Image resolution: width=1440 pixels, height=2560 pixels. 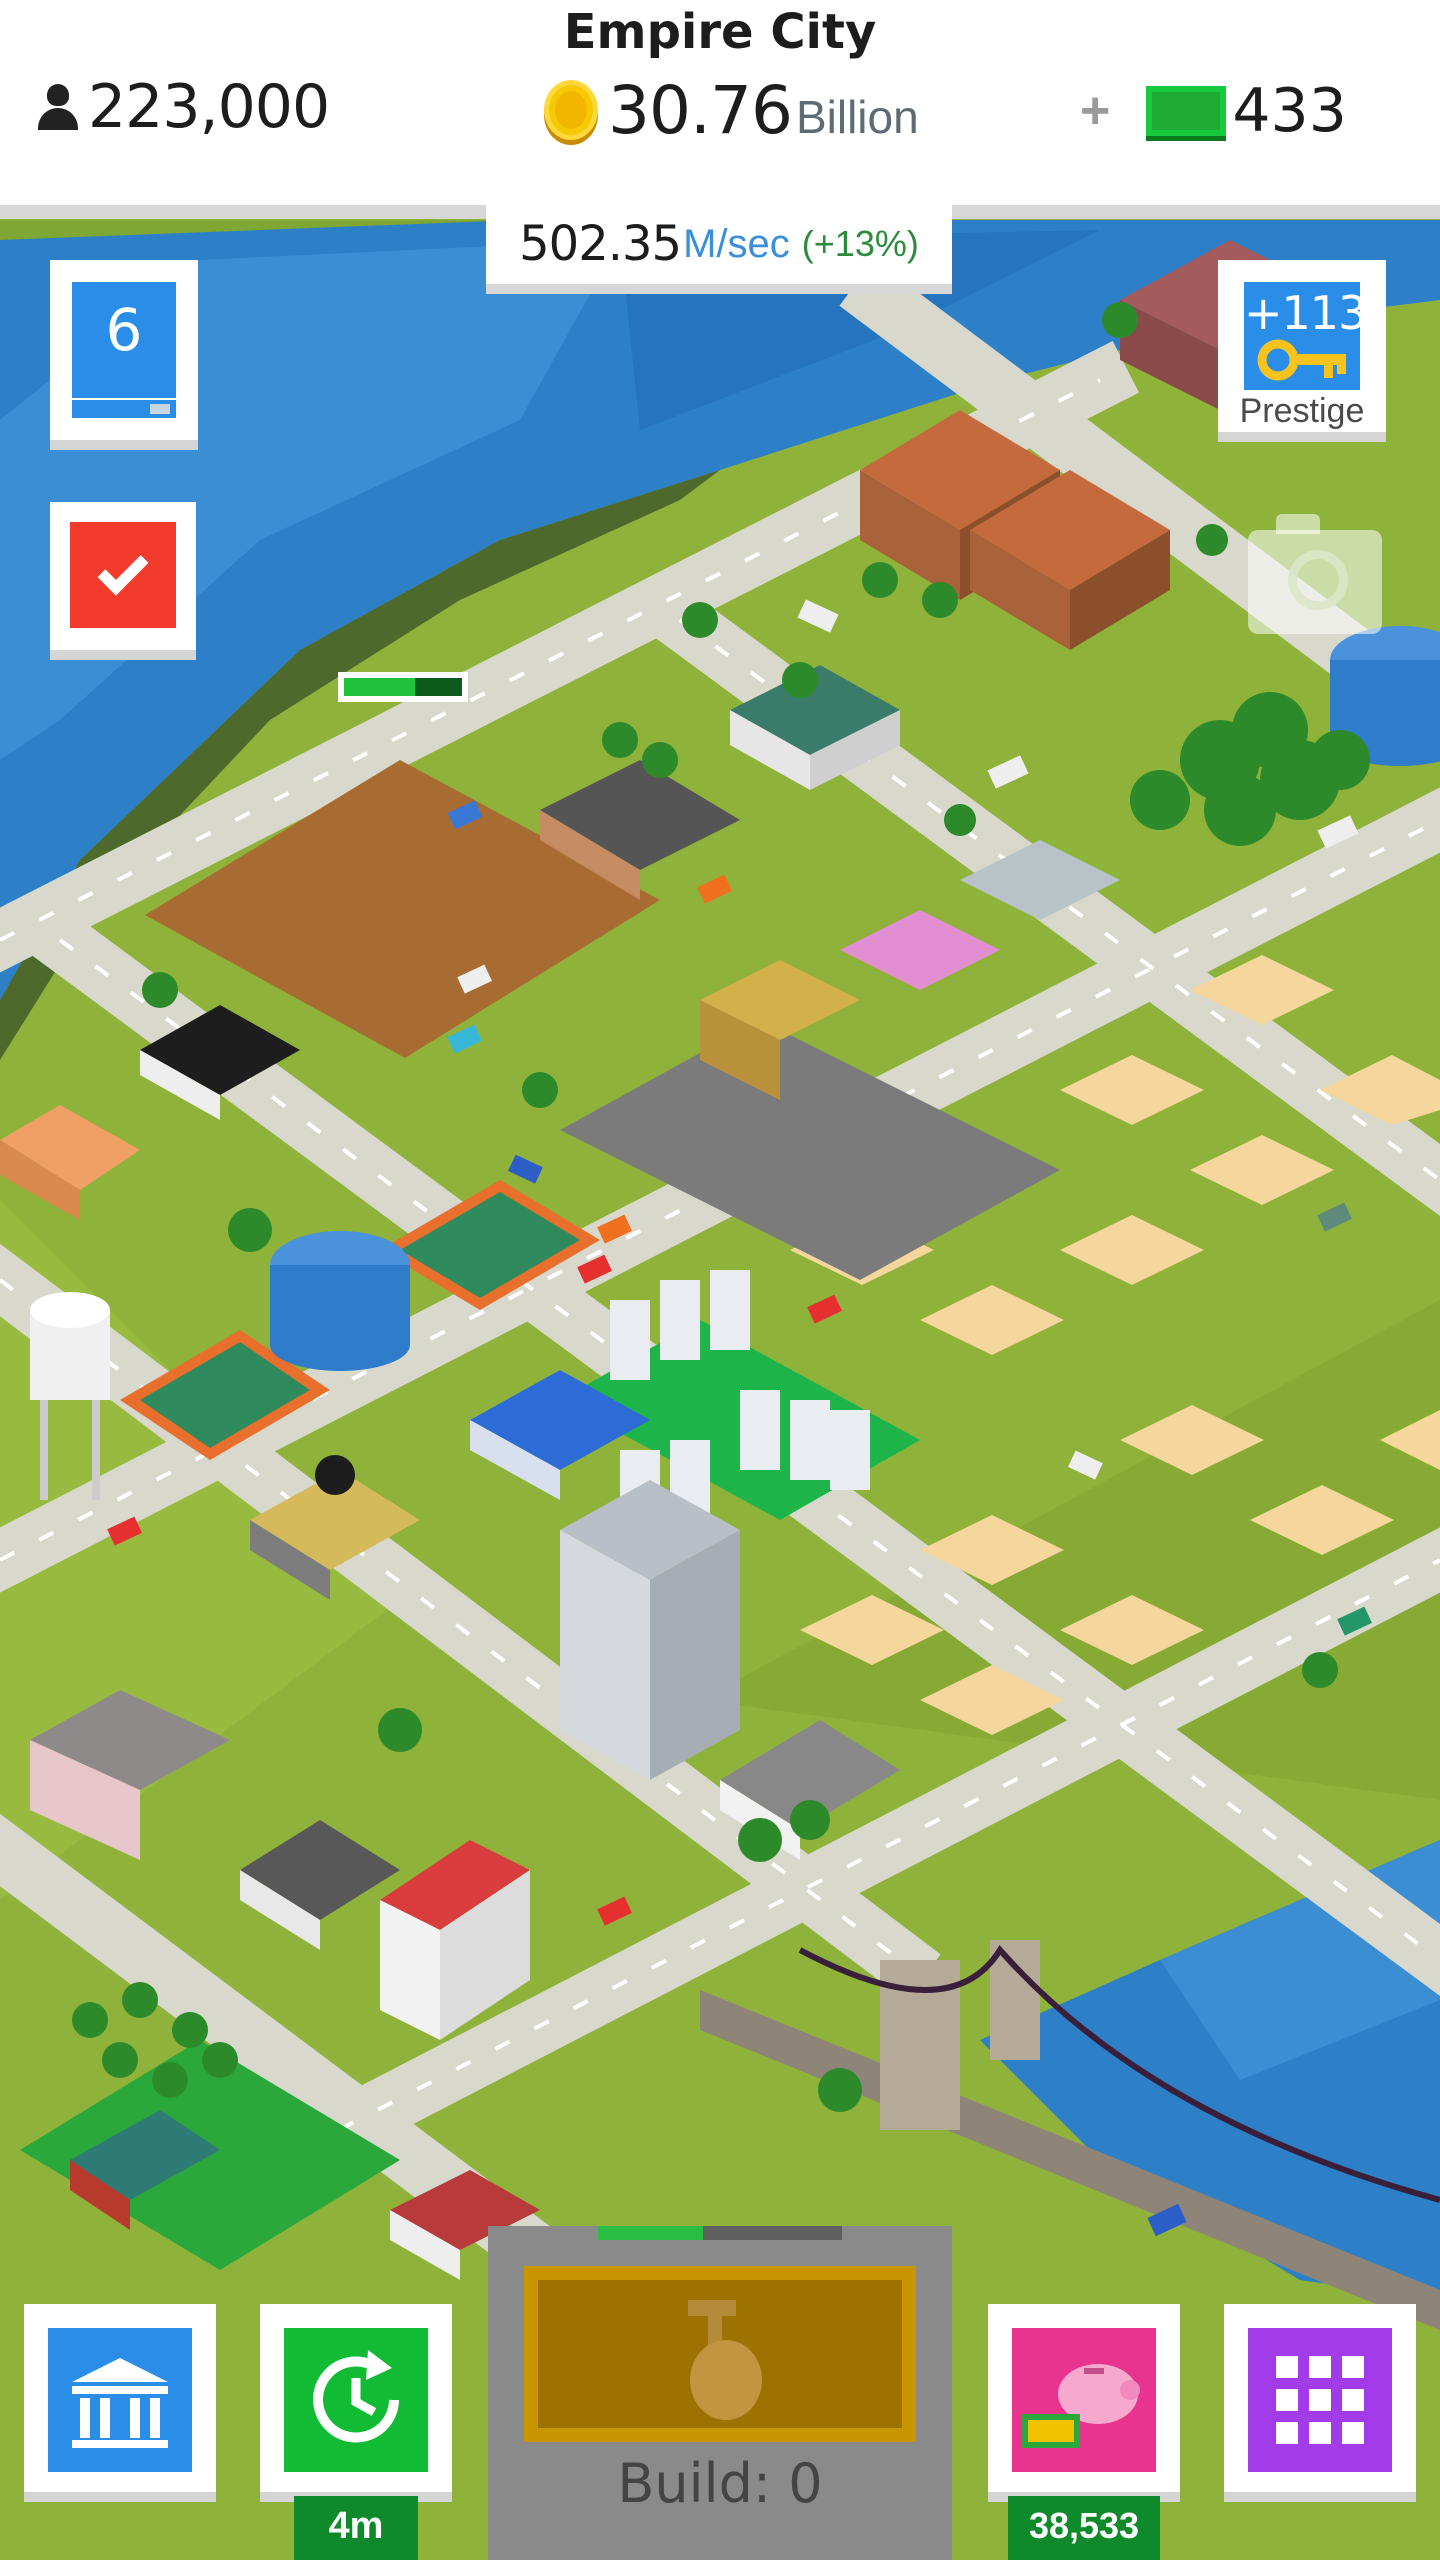 I want to click on menu-grid-button, so click(x=1320, y=2403).